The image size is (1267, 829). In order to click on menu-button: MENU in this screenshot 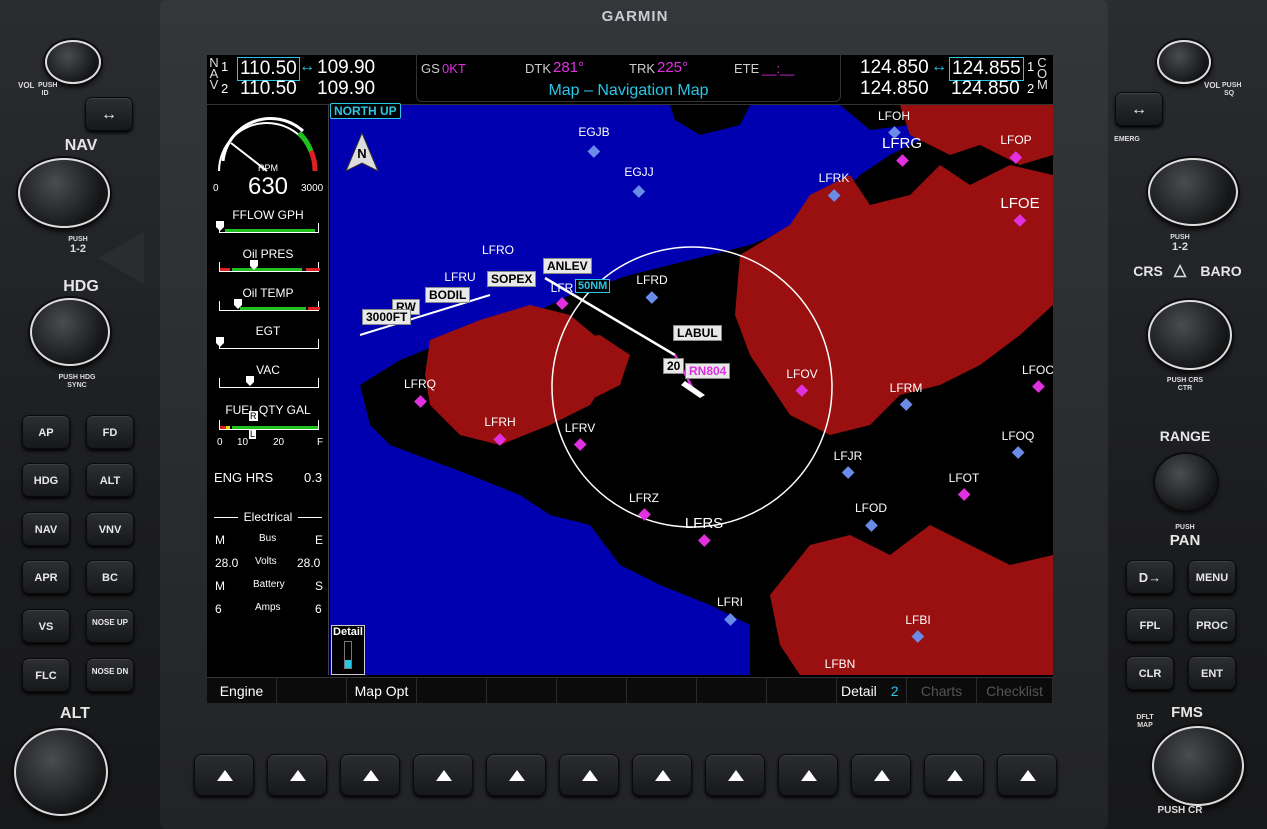, I will do `click(1212, 577)`.